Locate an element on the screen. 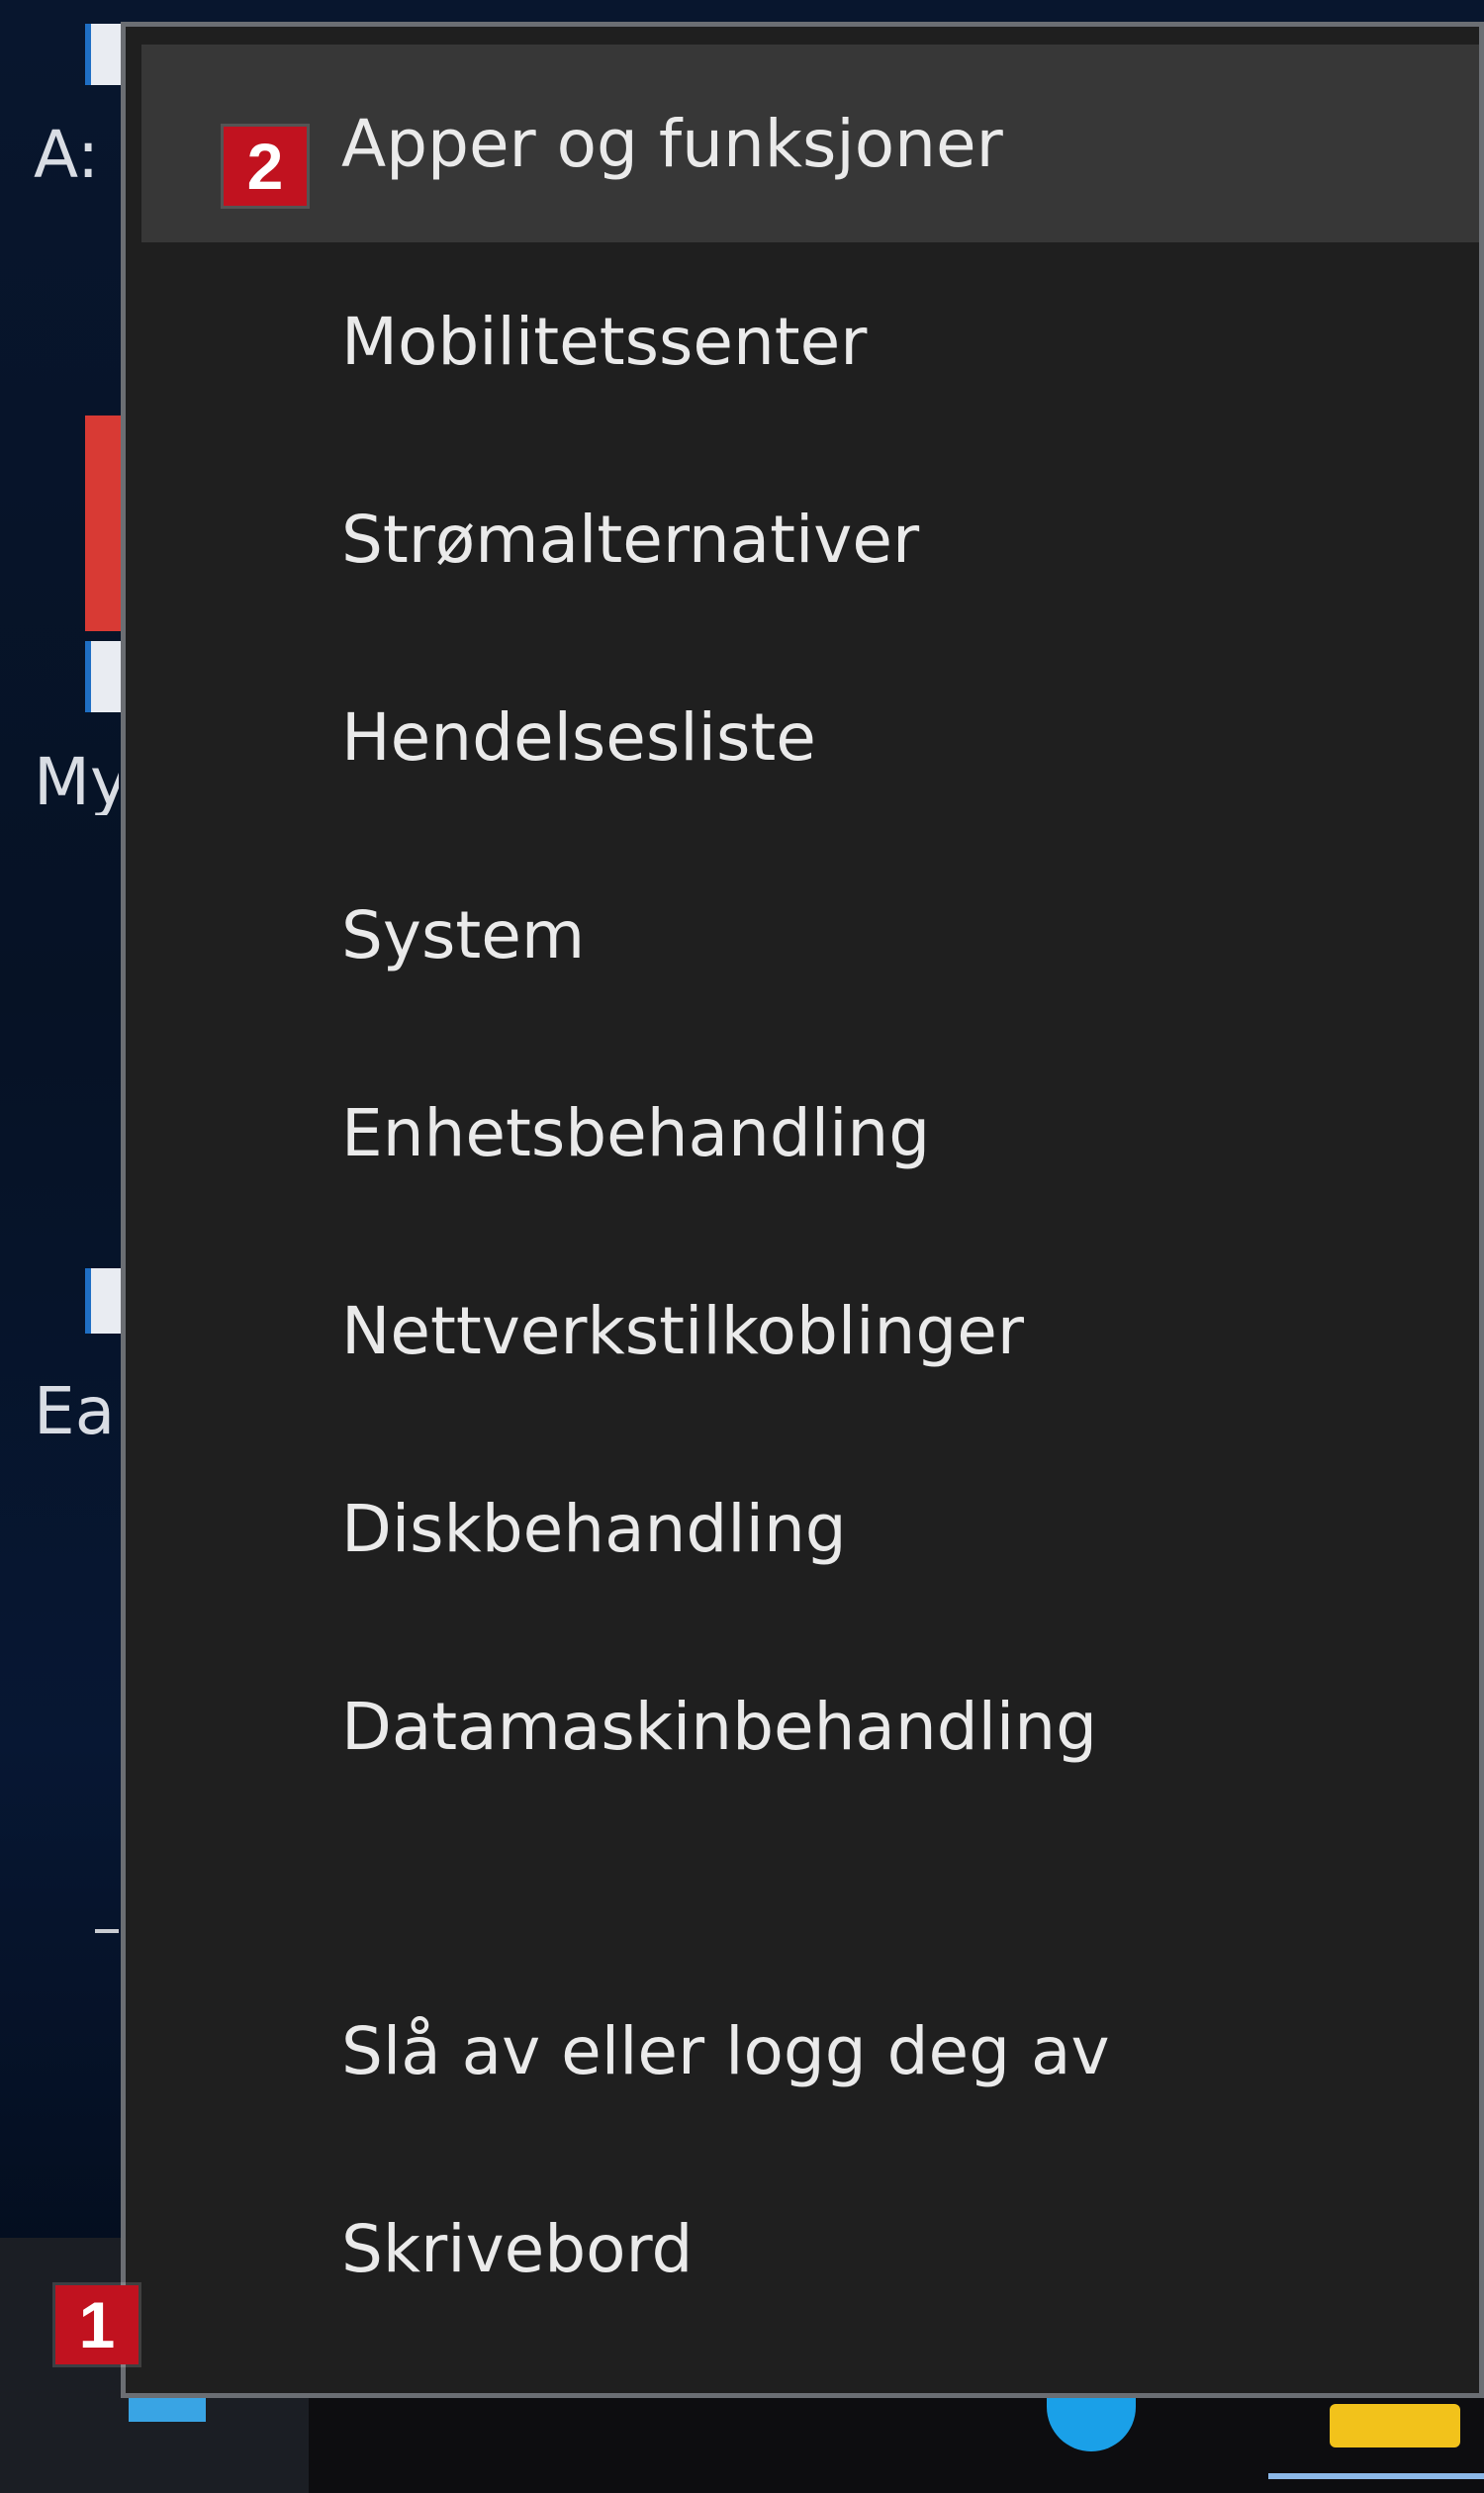  menu-item-label: Strømalternativer is located at coordinates (630, 539).